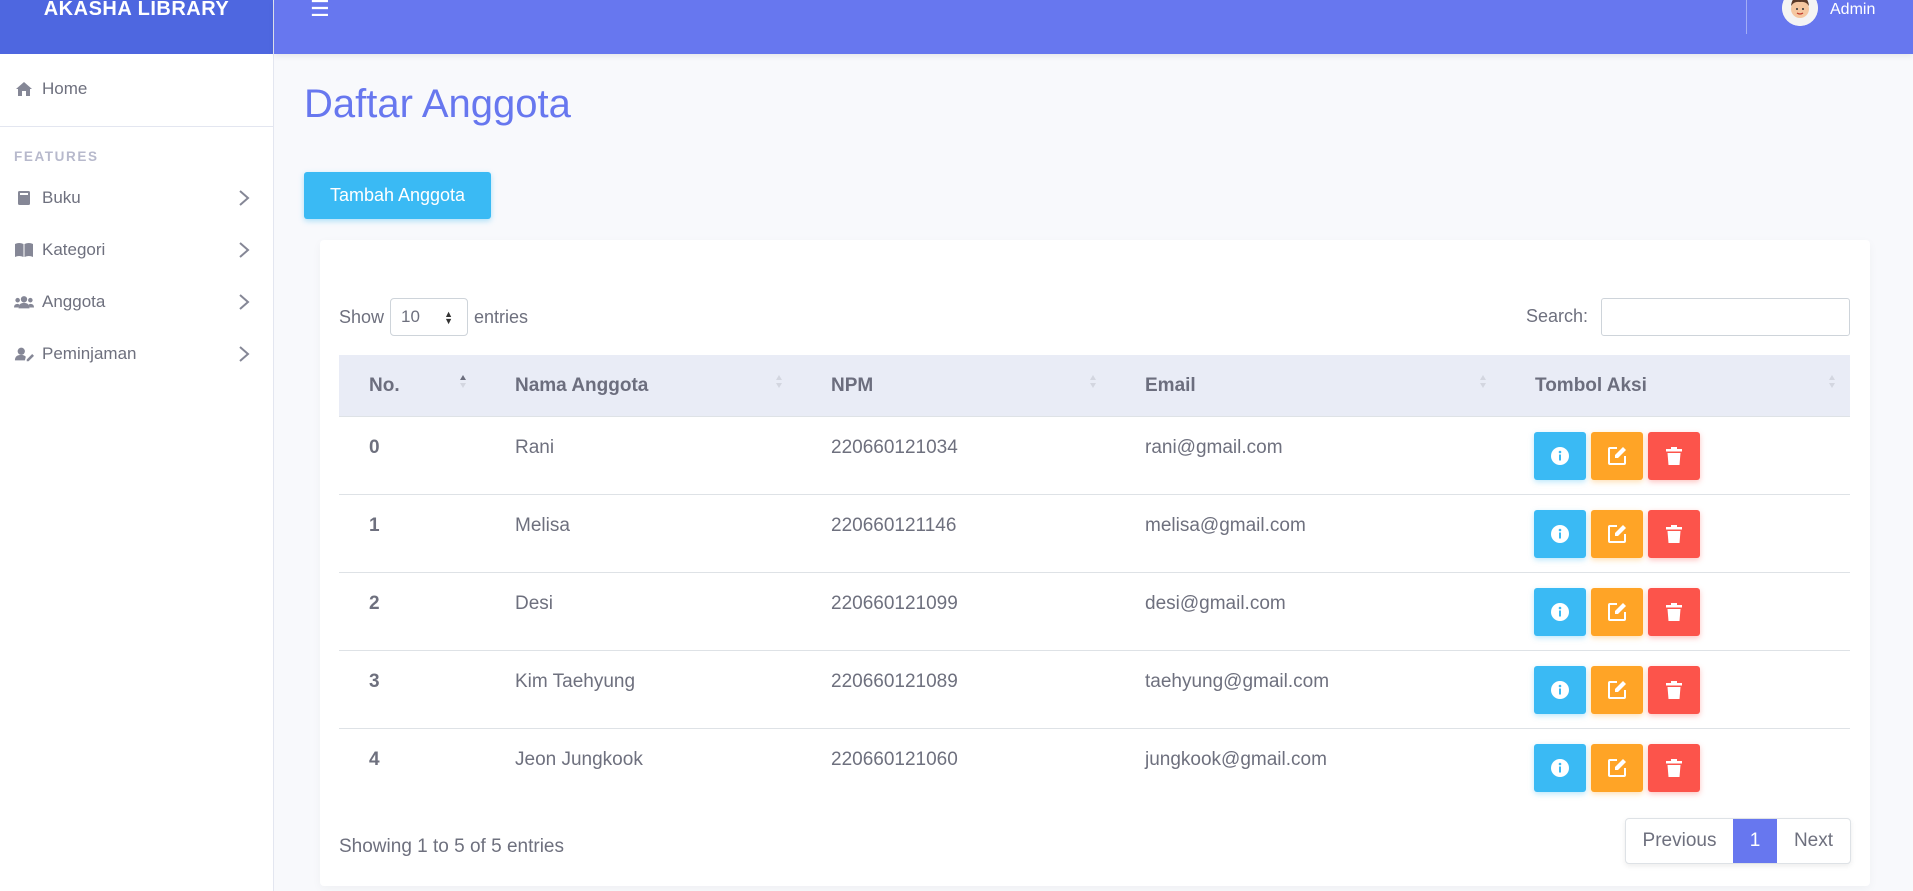  I want to click on cell-npm: 220660121060, so click(894, 759).